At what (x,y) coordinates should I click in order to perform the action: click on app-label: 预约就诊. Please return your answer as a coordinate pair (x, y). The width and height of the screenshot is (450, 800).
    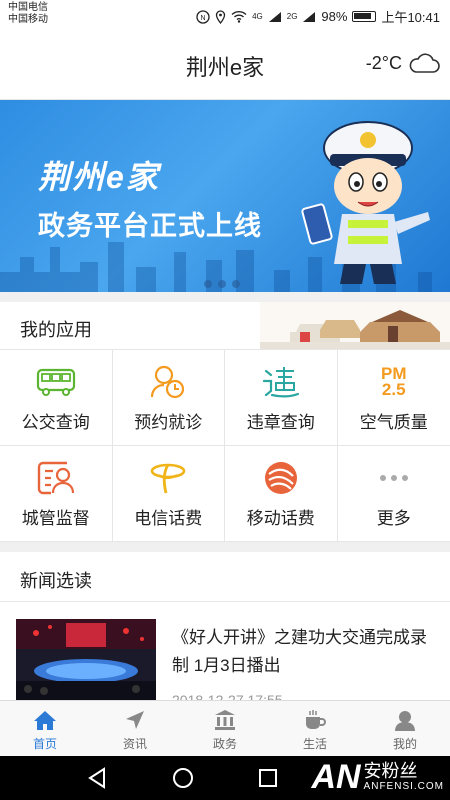
    Looking at the image, I should click on (168, 422).